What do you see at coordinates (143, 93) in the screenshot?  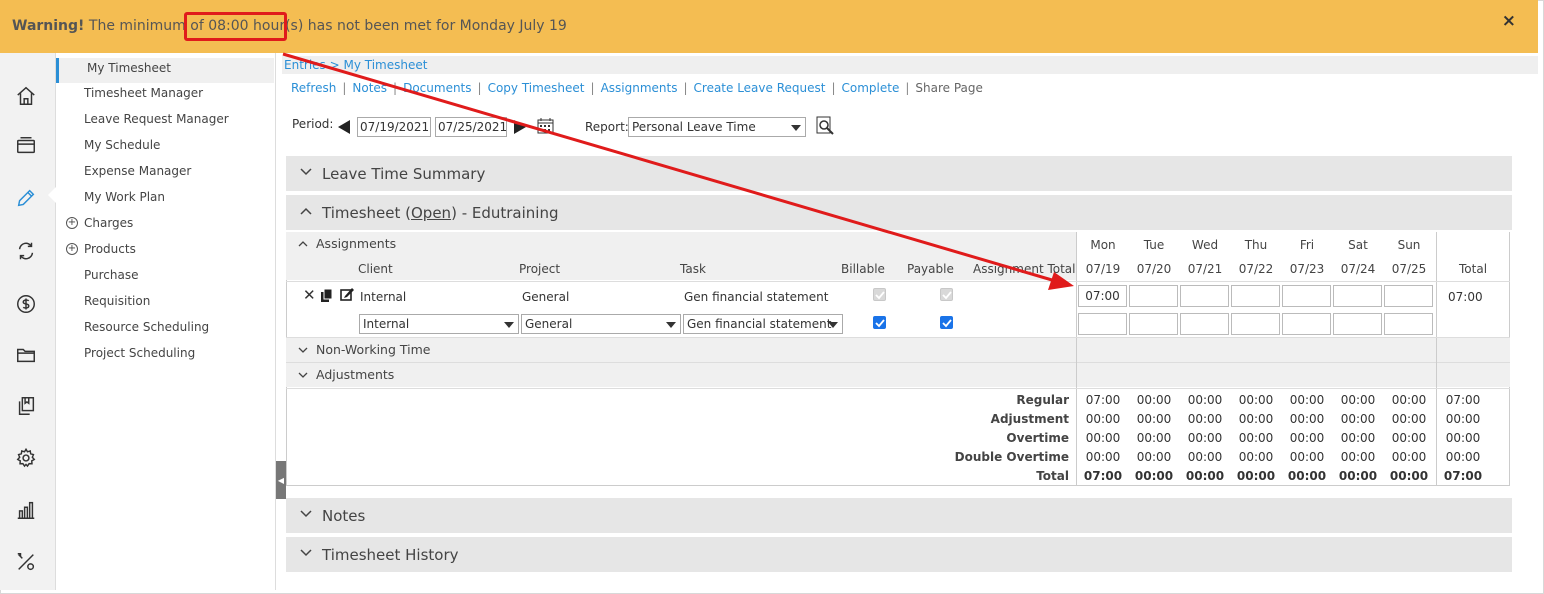 I see `menu-item-timesheet-manager: Timesheet Manager` at bounding box center [143, 93].